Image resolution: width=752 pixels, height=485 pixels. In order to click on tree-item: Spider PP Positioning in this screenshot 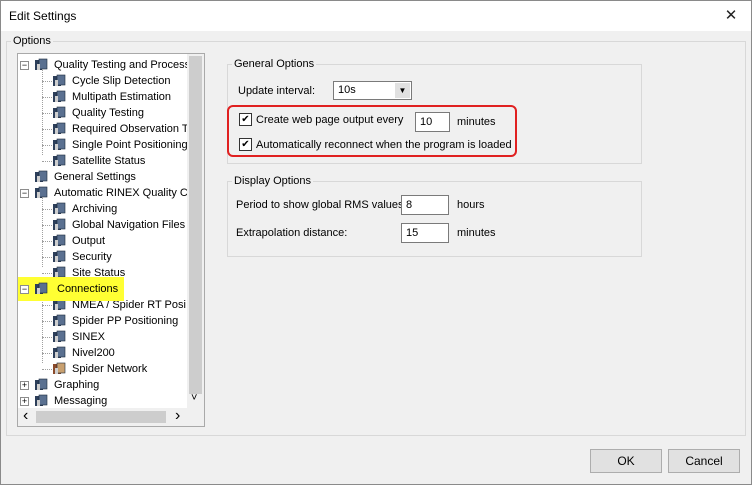, I will do `click(102, 321)`.